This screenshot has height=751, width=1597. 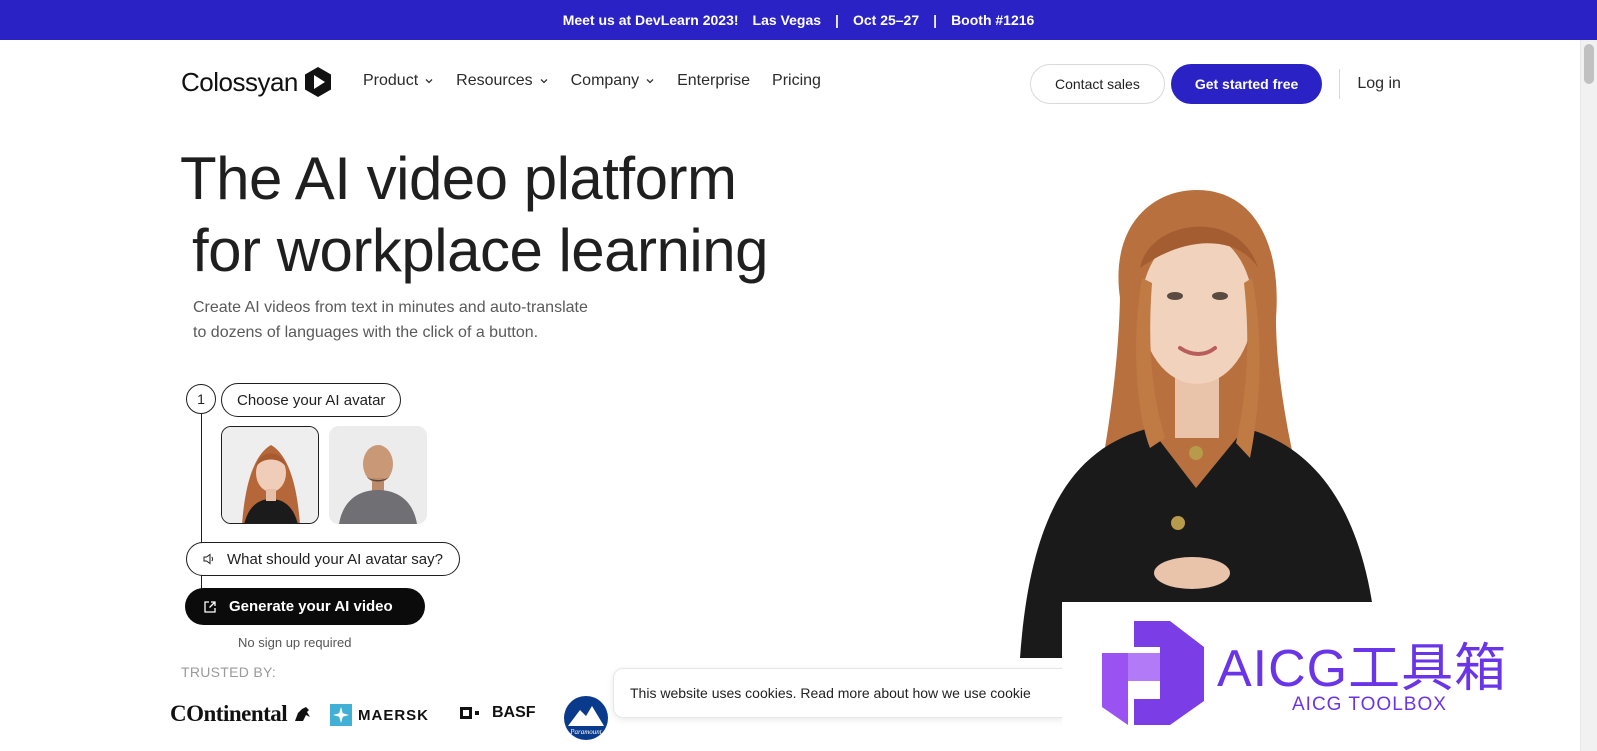 I want to click on paramount-mountain-icon: Paramount, so click(x=586, y=718).